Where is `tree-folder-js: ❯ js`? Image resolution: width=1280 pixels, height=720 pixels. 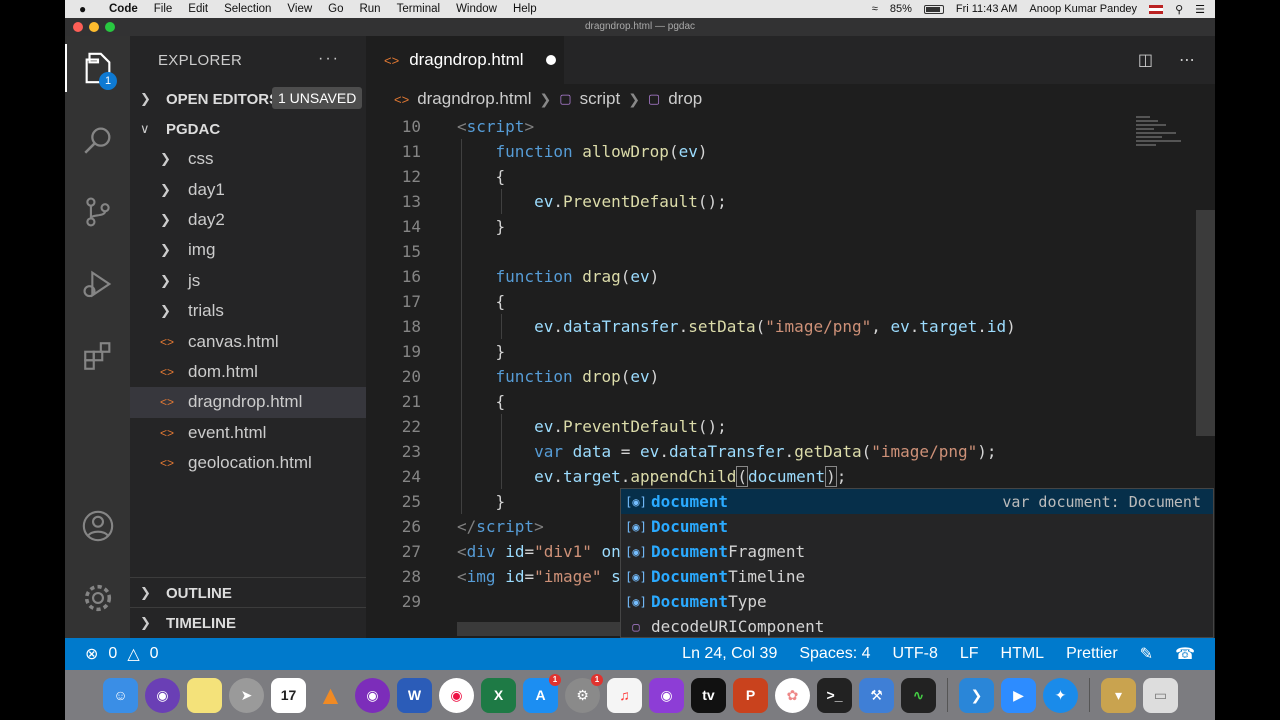
tree-folder-js: ❯ js is located at coordinates (248, 281).